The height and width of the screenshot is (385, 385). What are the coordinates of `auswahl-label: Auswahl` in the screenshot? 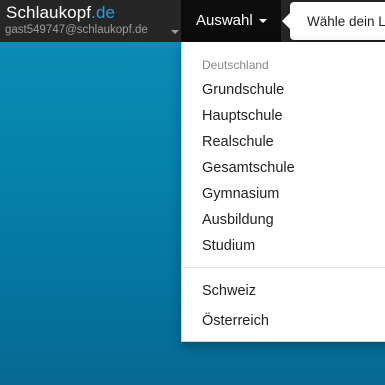 It's located at (224, 20).